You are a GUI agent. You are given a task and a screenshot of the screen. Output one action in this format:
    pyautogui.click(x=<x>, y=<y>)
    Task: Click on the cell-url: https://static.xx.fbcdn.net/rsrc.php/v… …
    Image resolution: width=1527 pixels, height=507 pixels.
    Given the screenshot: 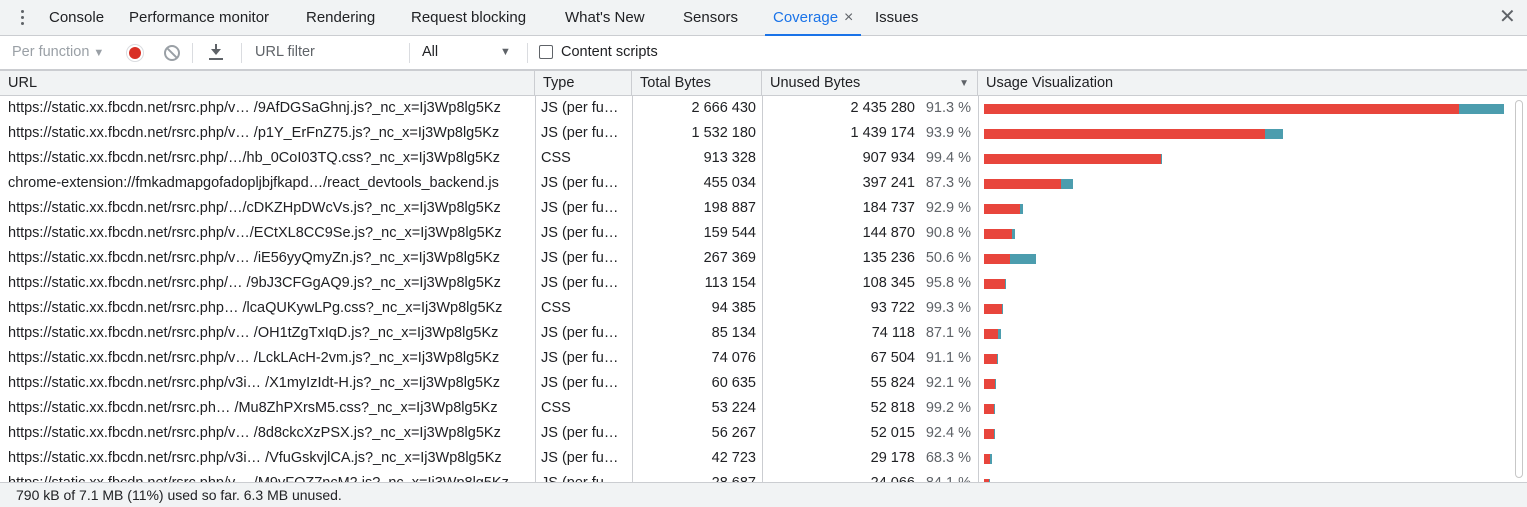 What is the action you would take?
    pyautogui.click(x=254, y=108)
    